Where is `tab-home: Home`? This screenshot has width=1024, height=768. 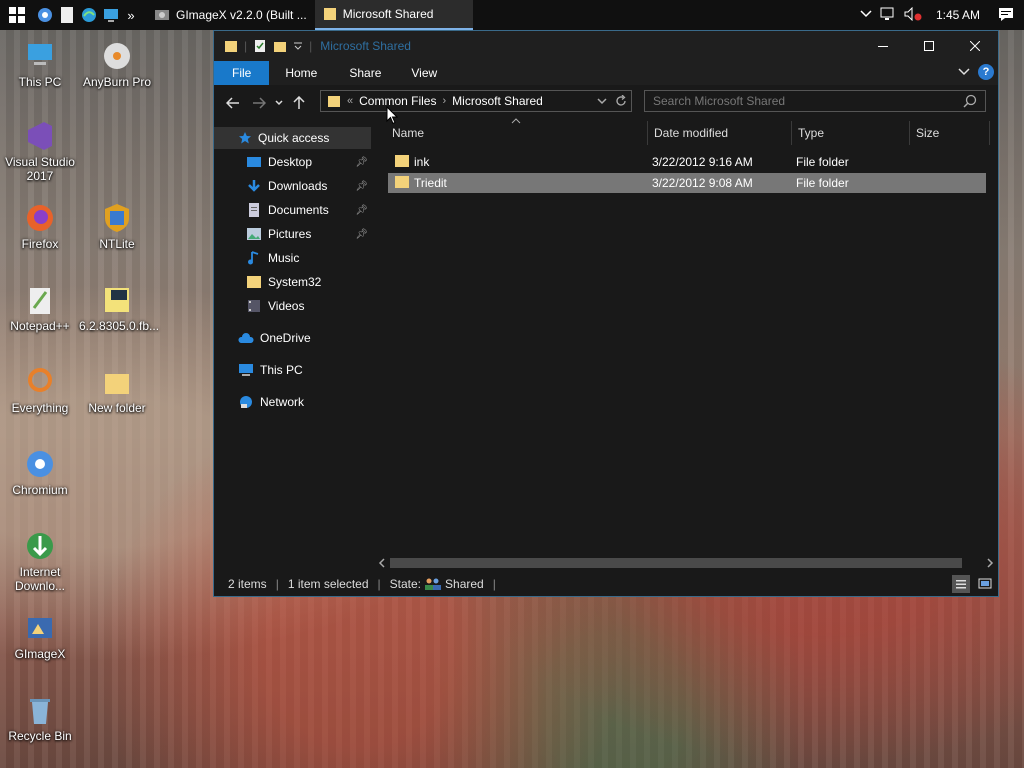
tab-home: Home is located at coordinates (301, 73).